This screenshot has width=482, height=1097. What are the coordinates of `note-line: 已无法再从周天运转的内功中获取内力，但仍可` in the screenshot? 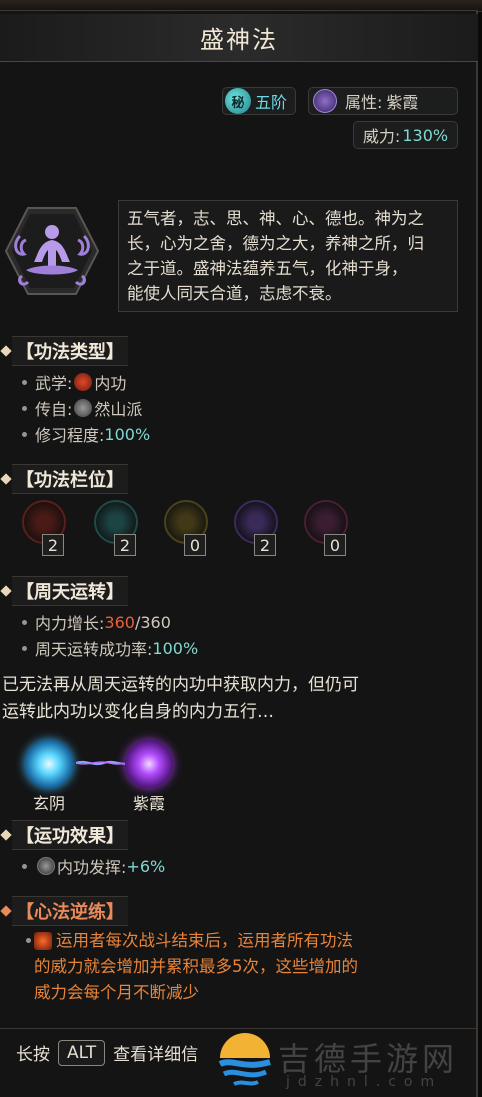 It's located at (180, 685).